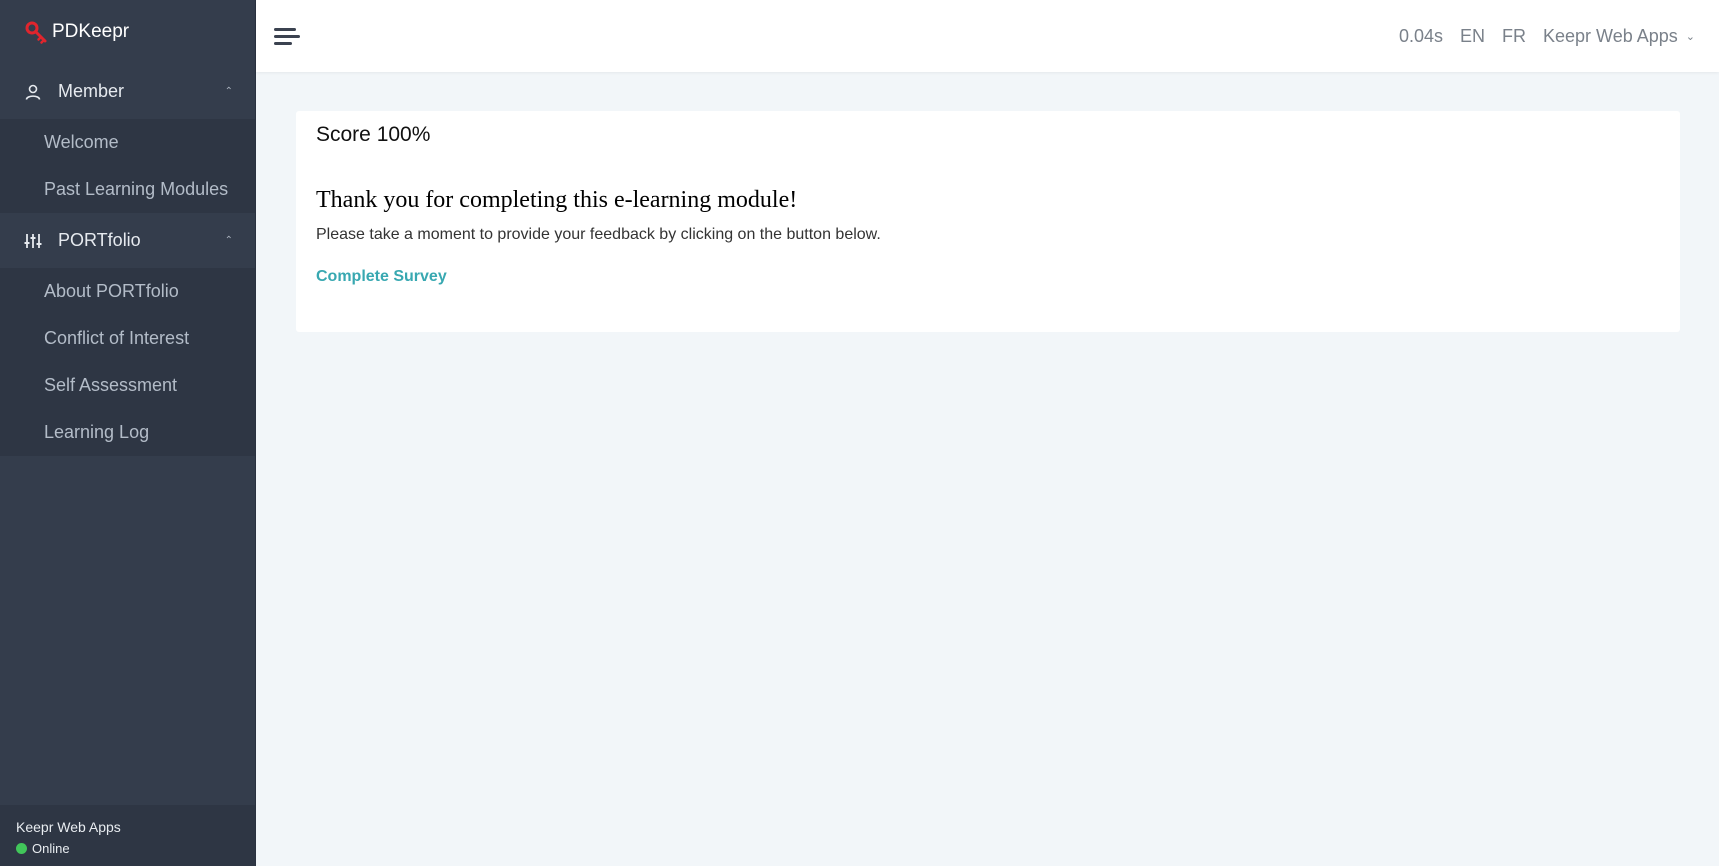  I want to click on sidebar-item-self-assessment: Self Assessment, so click(127, 385).